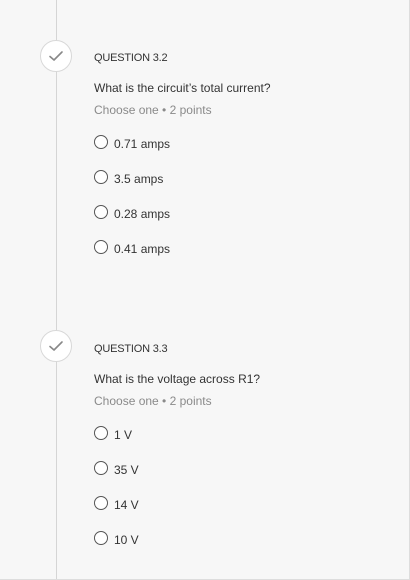  Describe the element at coordinates (123, 434) in the screenshot. I see `option-label: 1 V` at that location.